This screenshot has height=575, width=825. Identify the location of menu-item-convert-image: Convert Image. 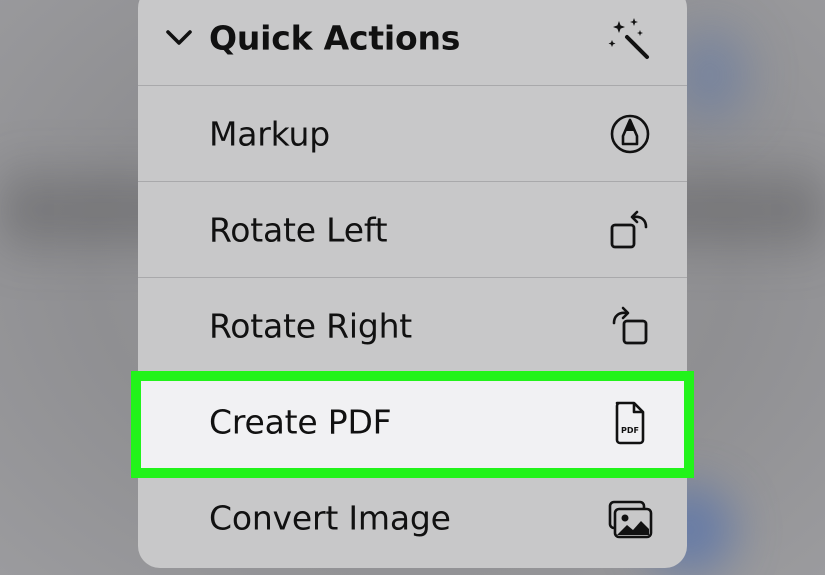
(412, 518).